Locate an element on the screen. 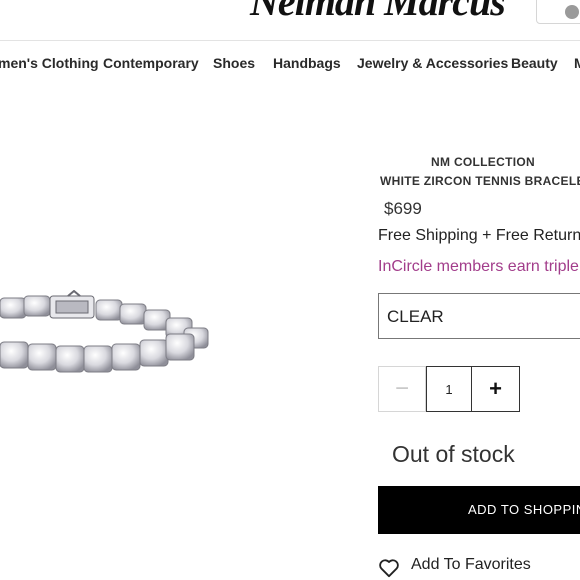  product-brand: NM COLLECTION is located at coordinates (479, 162).